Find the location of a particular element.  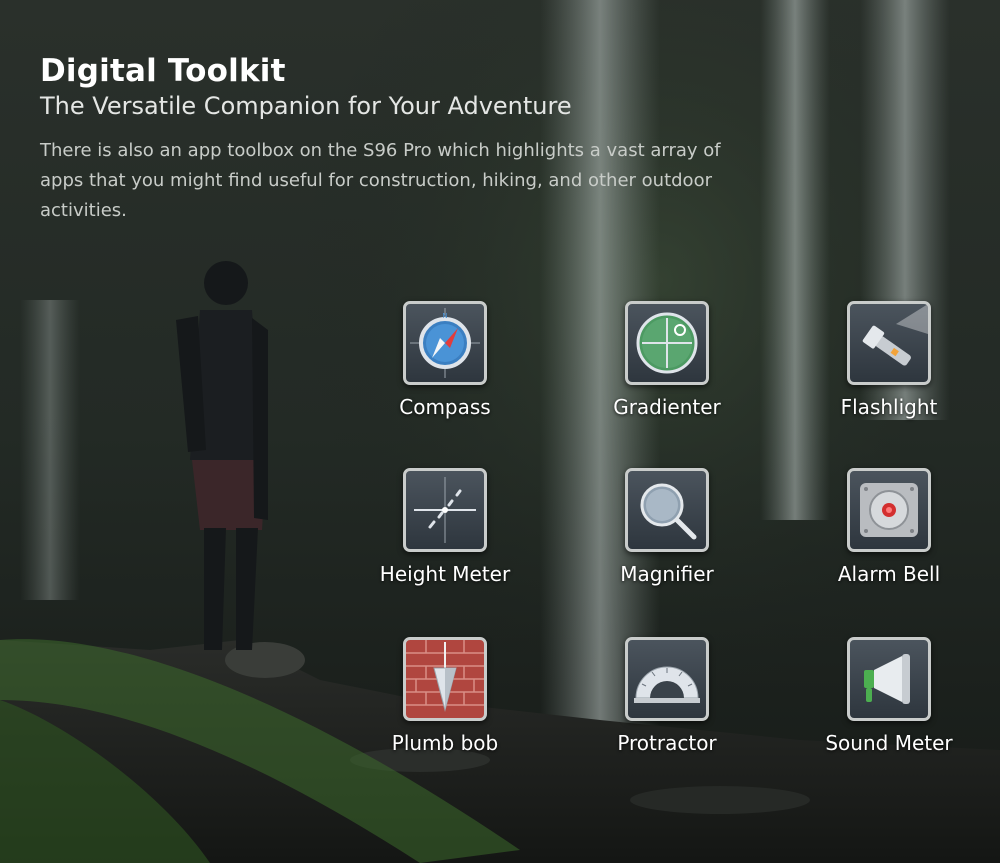

gradienter-icon is located at coordinates (667, 343).